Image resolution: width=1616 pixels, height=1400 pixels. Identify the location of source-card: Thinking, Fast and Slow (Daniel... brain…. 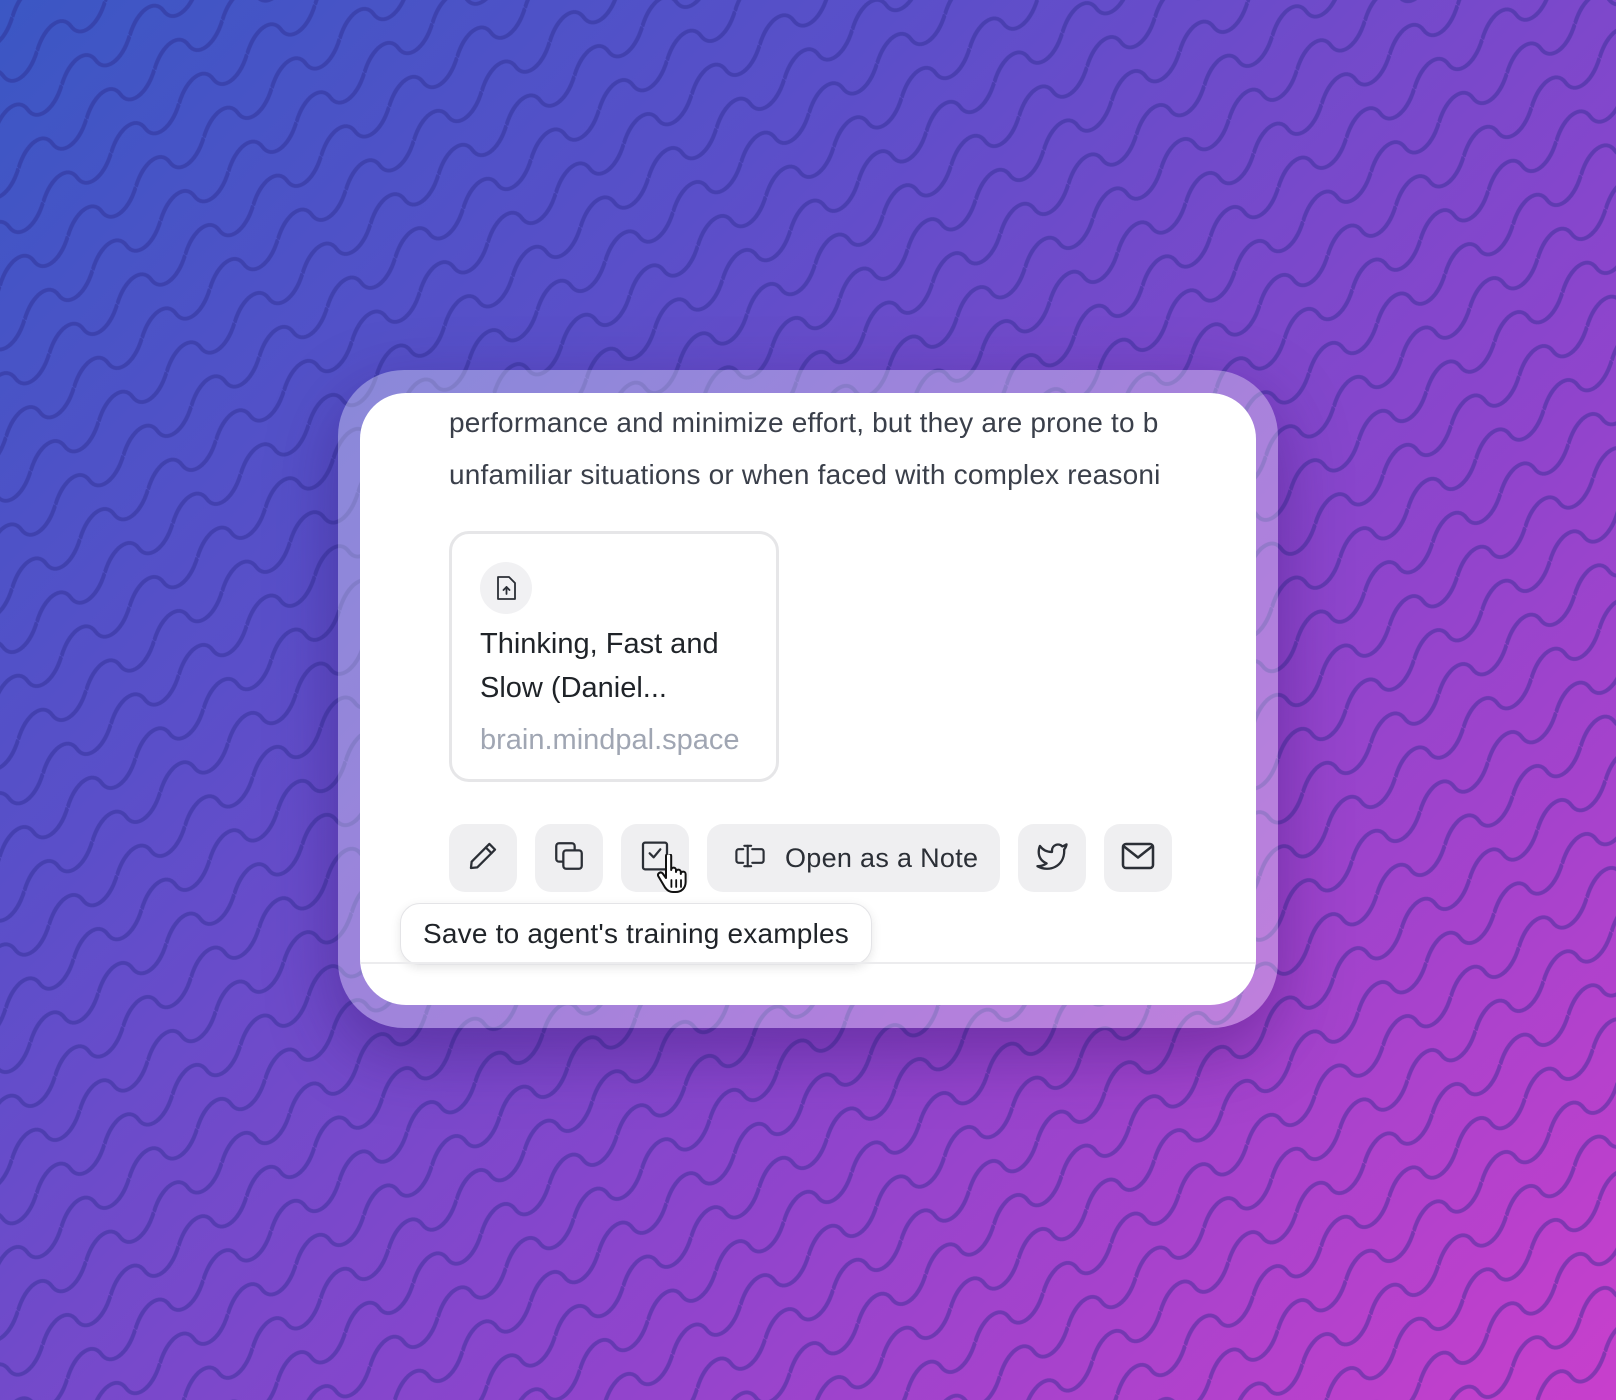
(614, 656).